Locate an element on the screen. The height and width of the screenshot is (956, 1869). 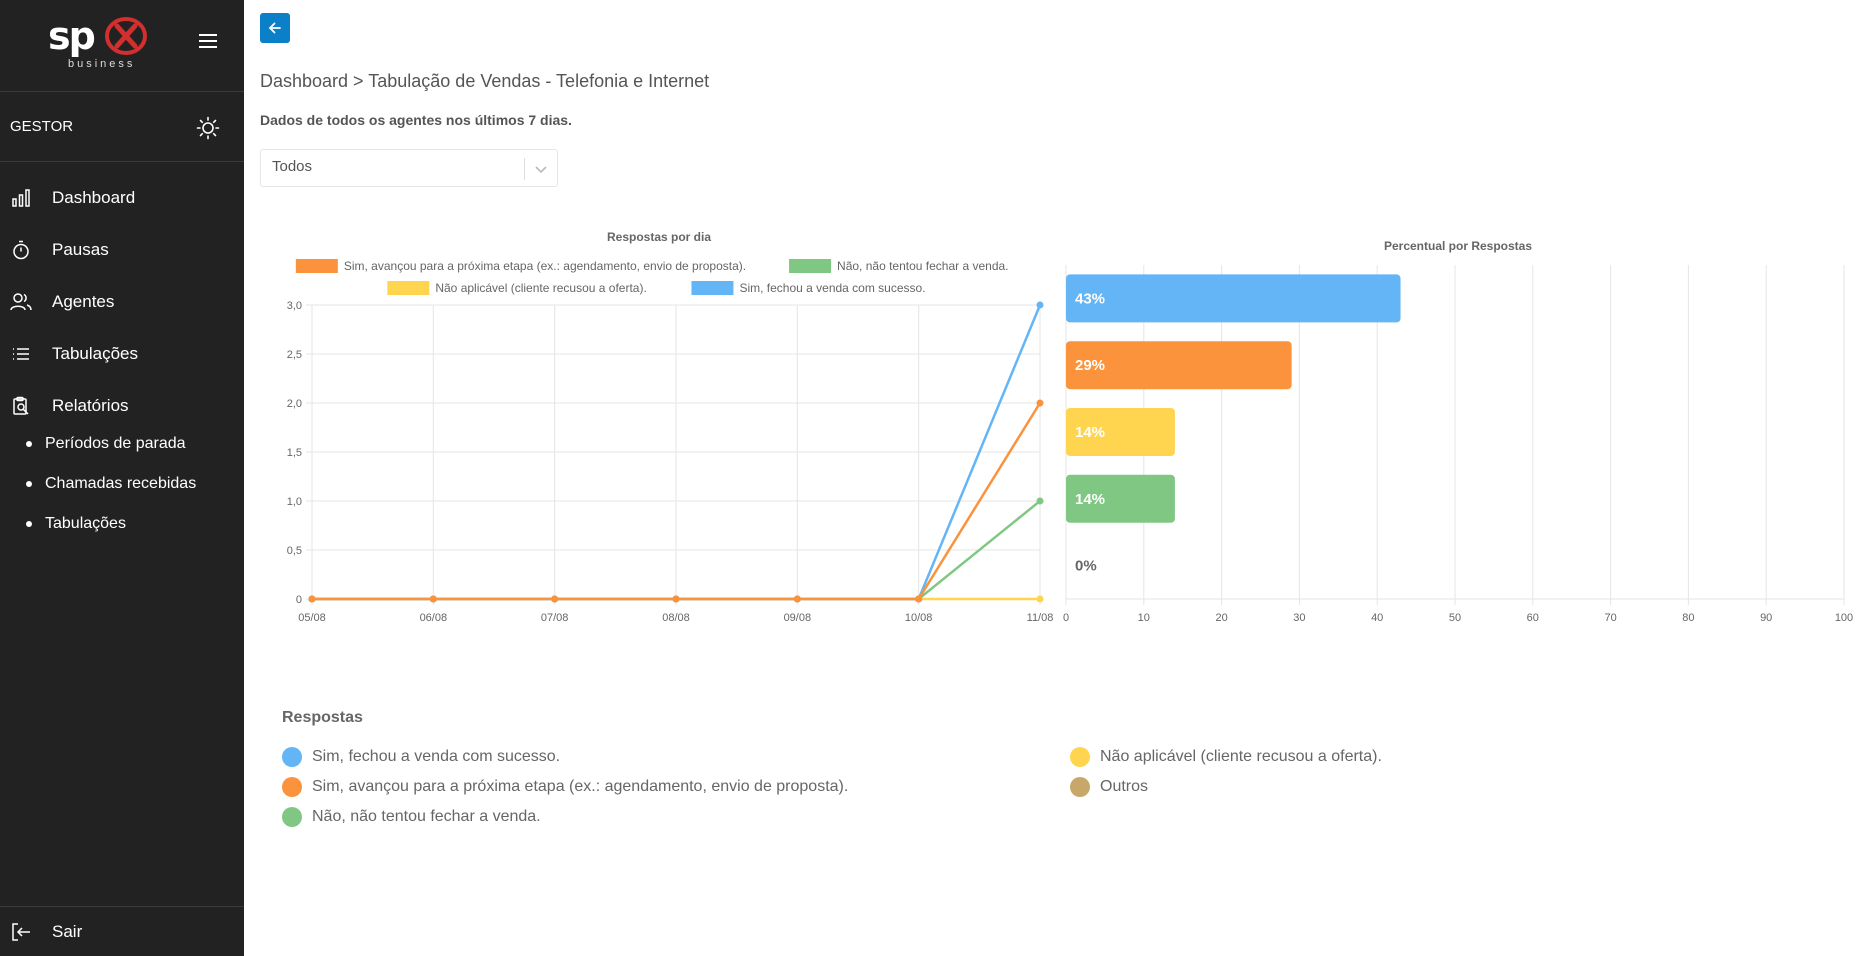
x-tick-label: 80 is located at coordinates (1688, 618).